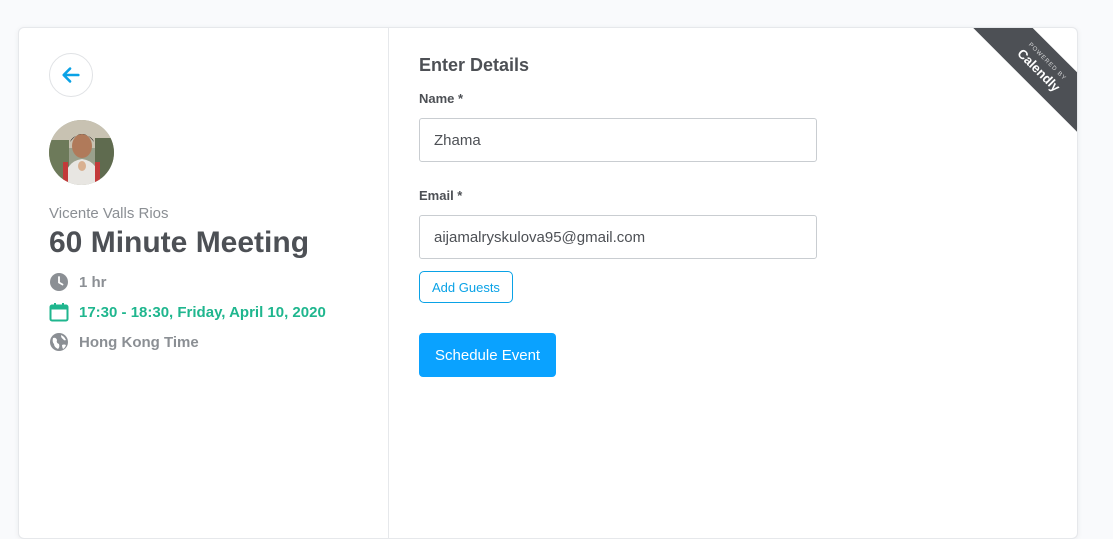  What do you see at coordinates (618, 237) in the screenshot?
I see `email-field` at bounding box center [618, 237].